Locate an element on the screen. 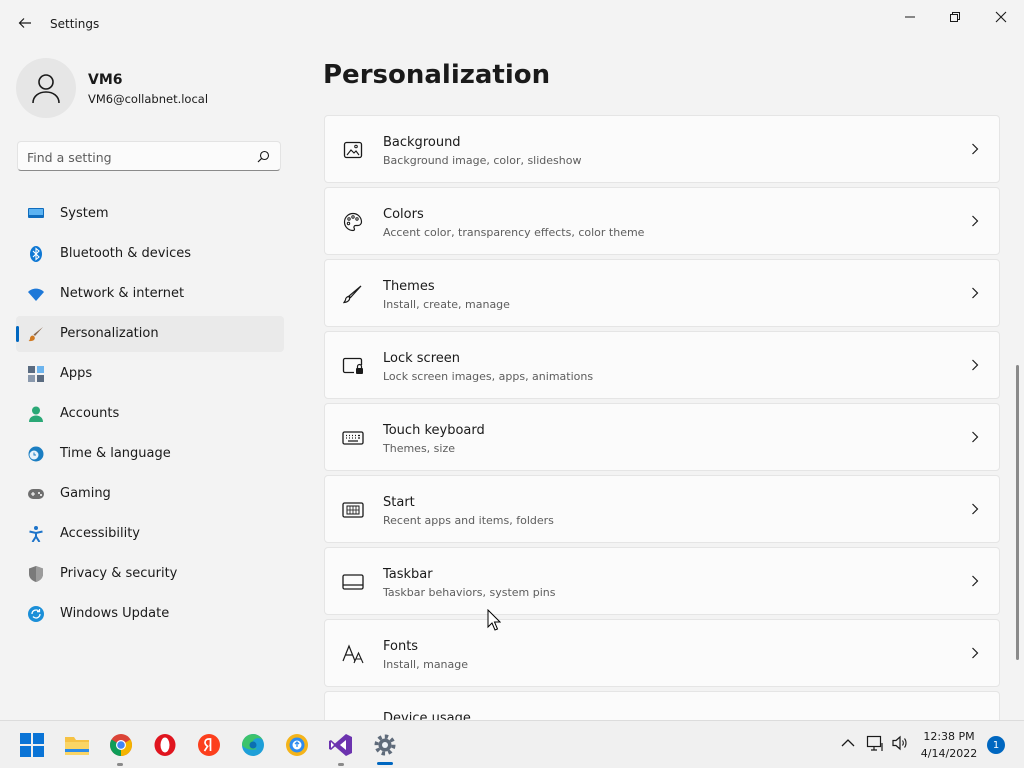 This screenshot has width=1024, height=768. pen-icon is located at coordinates (353, 294).